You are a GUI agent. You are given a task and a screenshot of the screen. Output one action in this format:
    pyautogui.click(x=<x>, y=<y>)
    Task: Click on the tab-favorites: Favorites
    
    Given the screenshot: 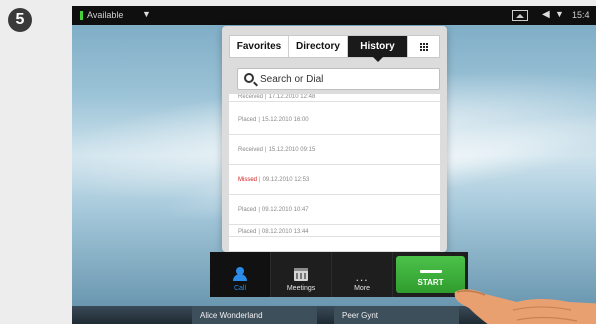 What is the action you would take?
    pyautogui.click(x=259, y=46)
    